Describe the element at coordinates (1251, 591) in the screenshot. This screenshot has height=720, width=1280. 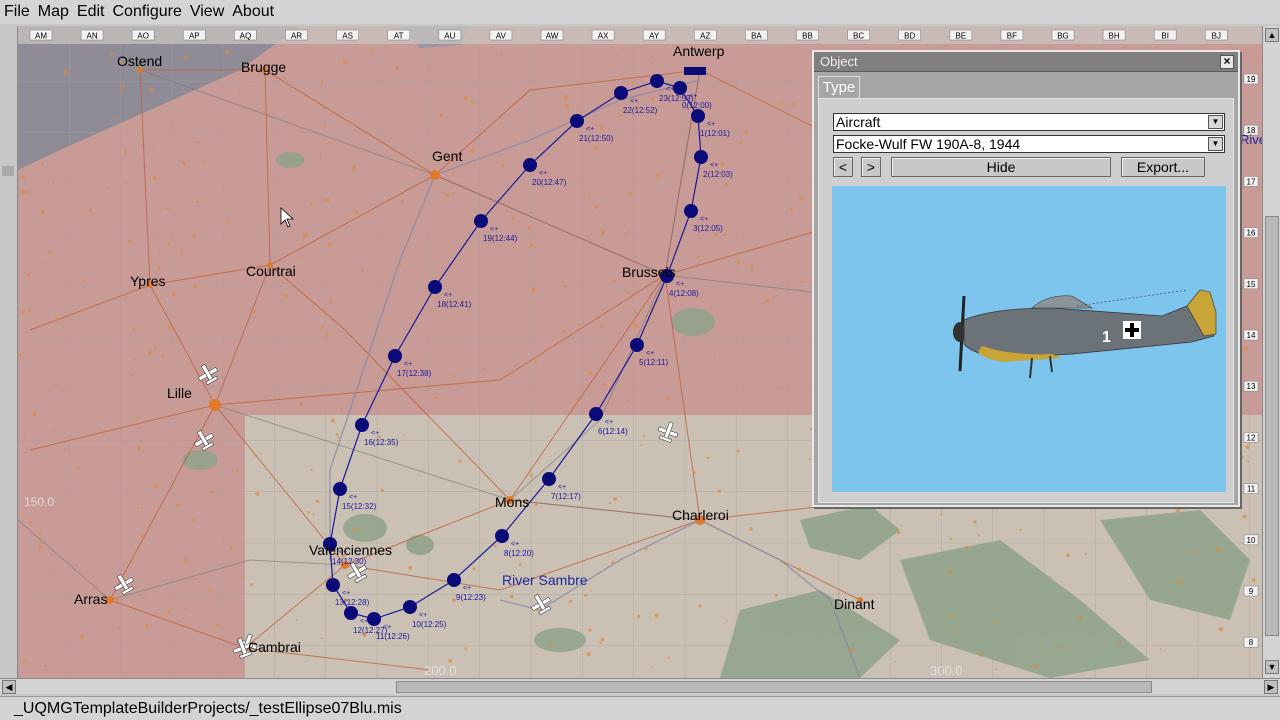
I see `grid-row-label: 9` at that location.